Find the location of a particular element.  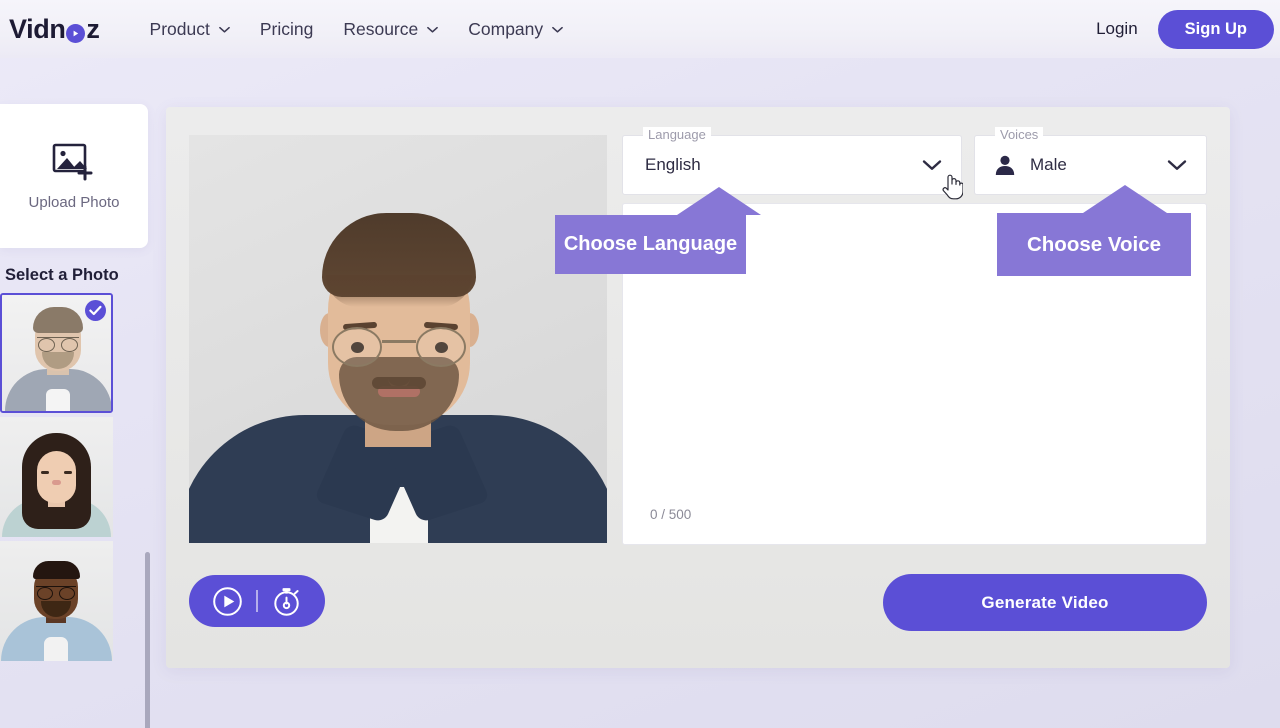

nav-item-company: Company is located at coordinates (516, 29).